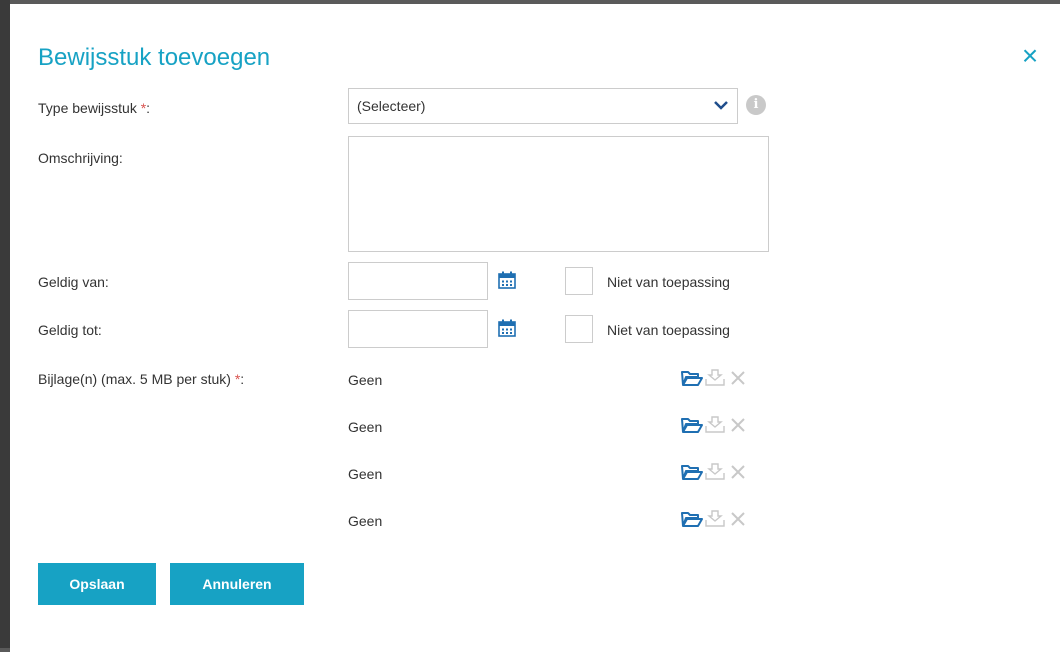  What do you see at coordinates (418, 329) in the screenshot?
I see `valid-to-input` at bounding box center [418, 329].